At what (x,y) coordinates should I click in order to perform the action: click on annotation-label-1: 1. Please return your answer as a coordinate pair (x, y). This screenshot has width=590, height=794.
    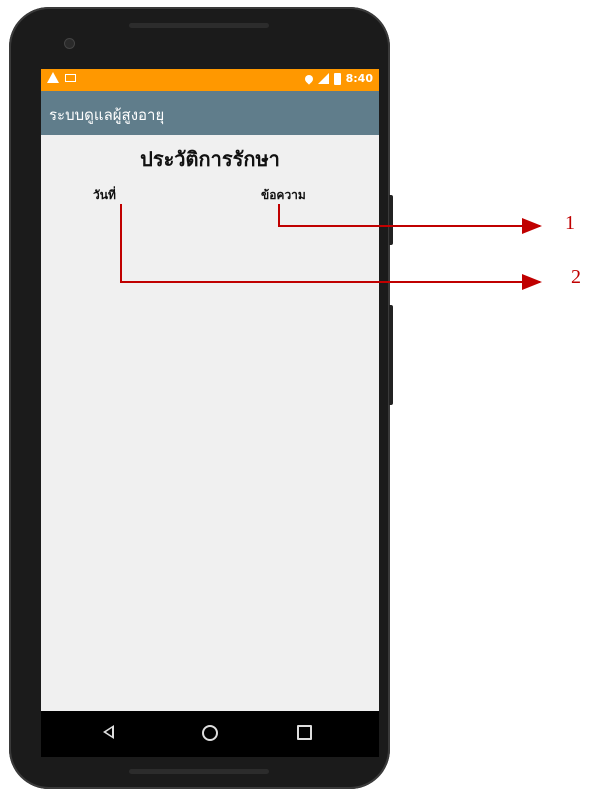
    Looking at the image, I should click on (570, 223).